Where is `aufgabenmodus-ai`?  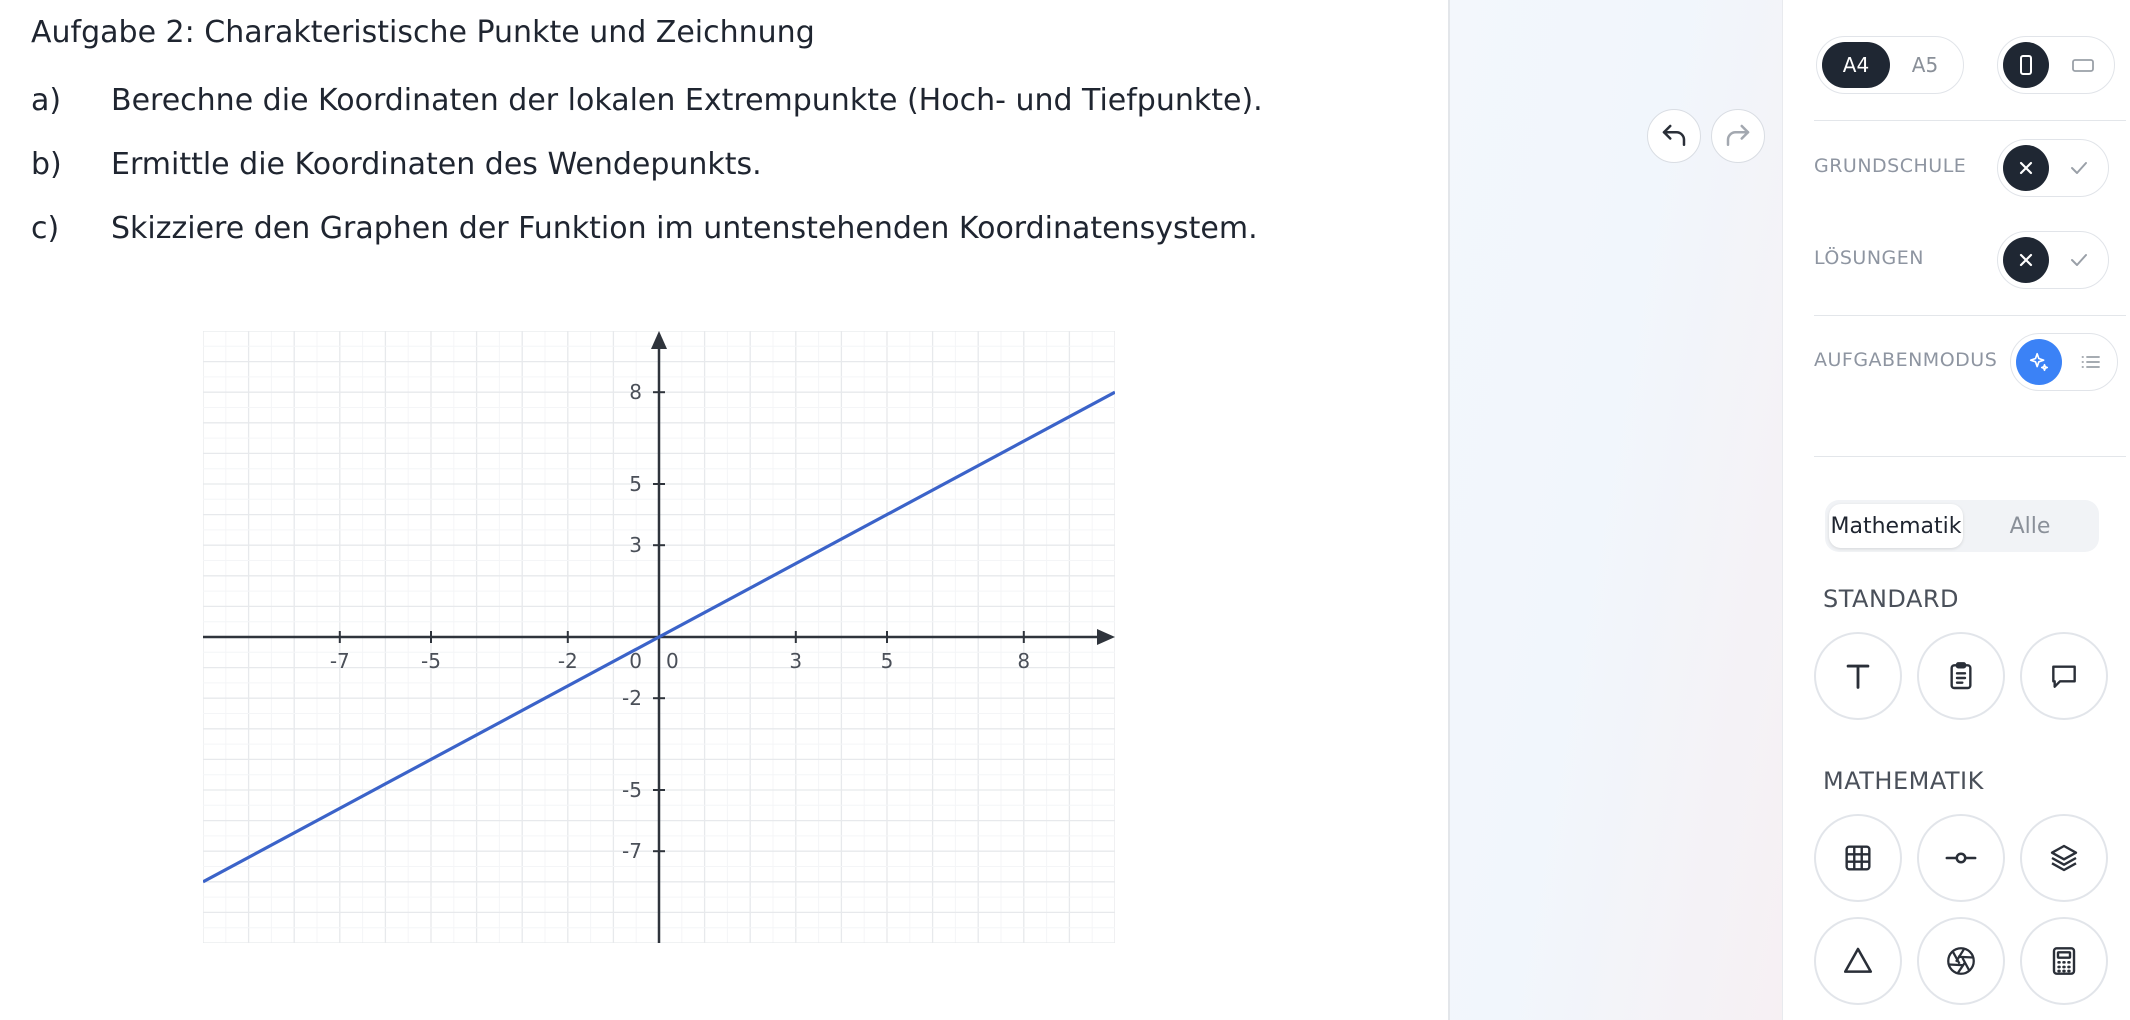 aufgabenmodus-ai is located at coordinates (2039, 362).